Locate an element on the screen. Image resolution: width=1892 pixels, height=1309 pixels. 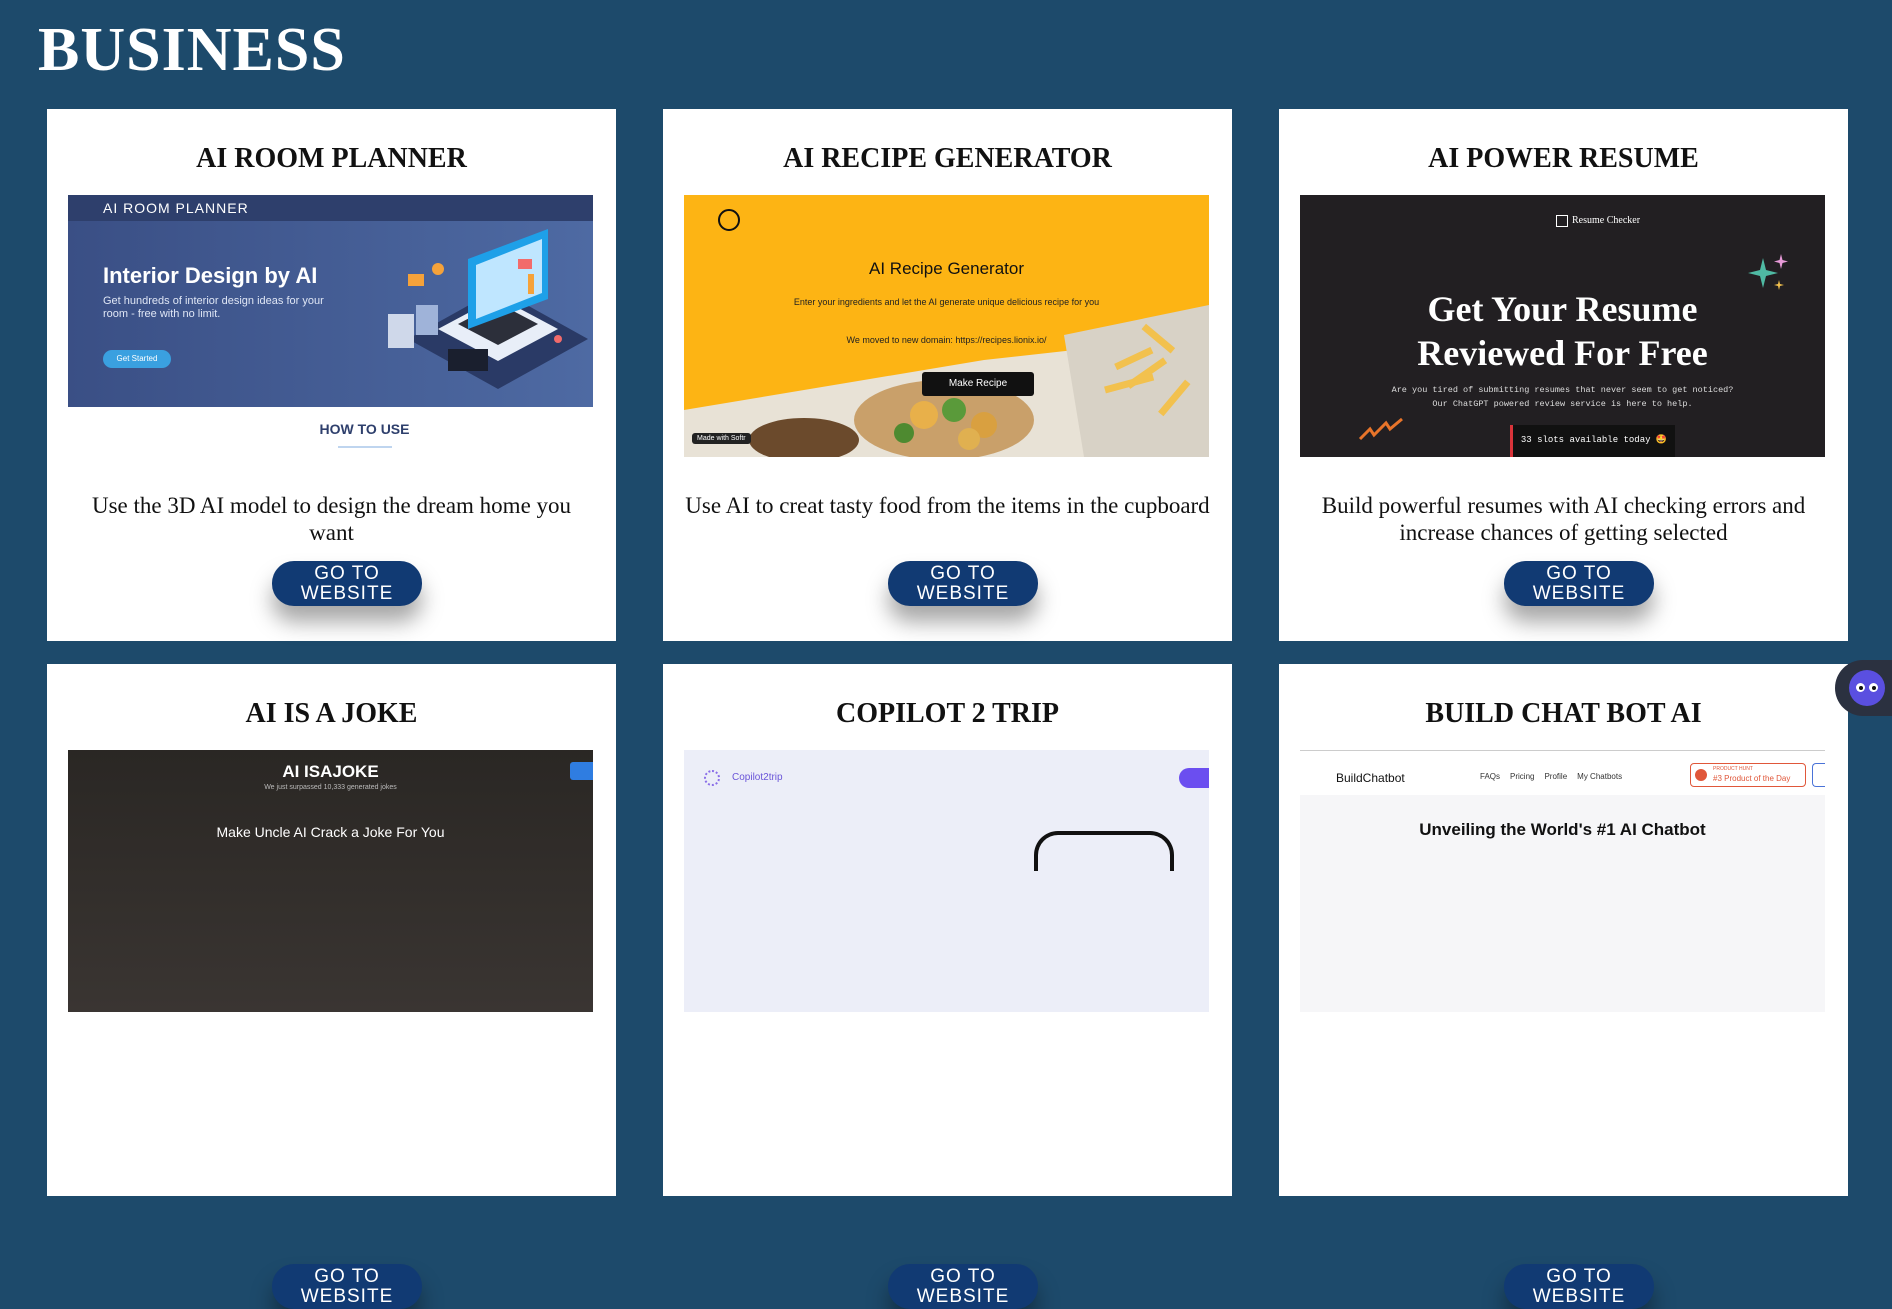
resume-headline-line-2: Reviewed For Free is located at coordinates (1562, 353).